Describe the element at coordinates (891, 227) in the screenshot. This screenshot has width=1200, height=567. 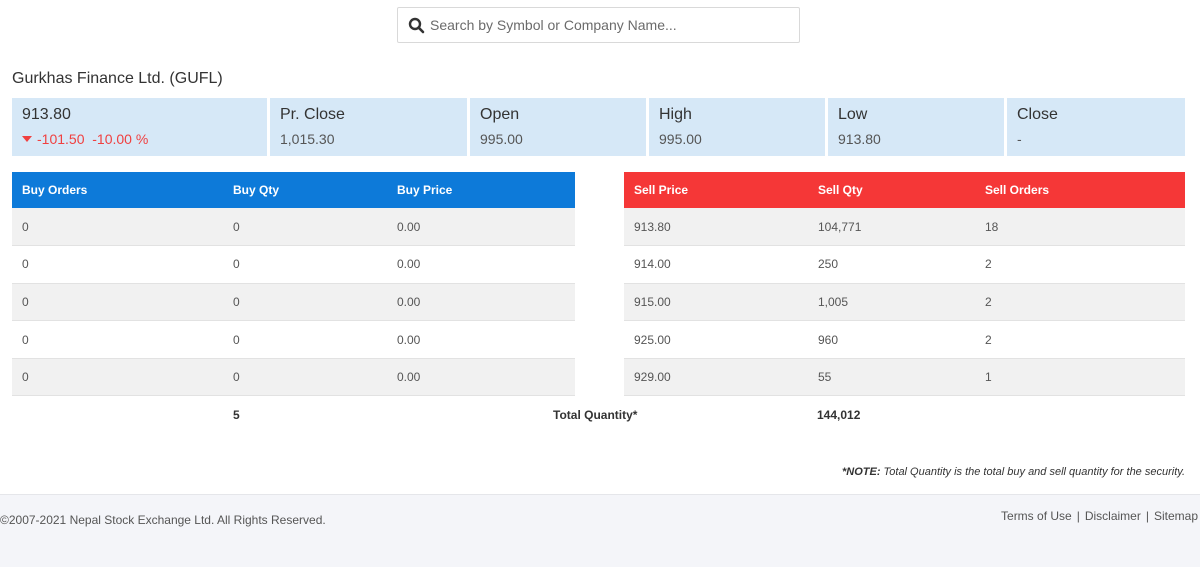
I see `sell-qty-cell: 104,771` at that location.